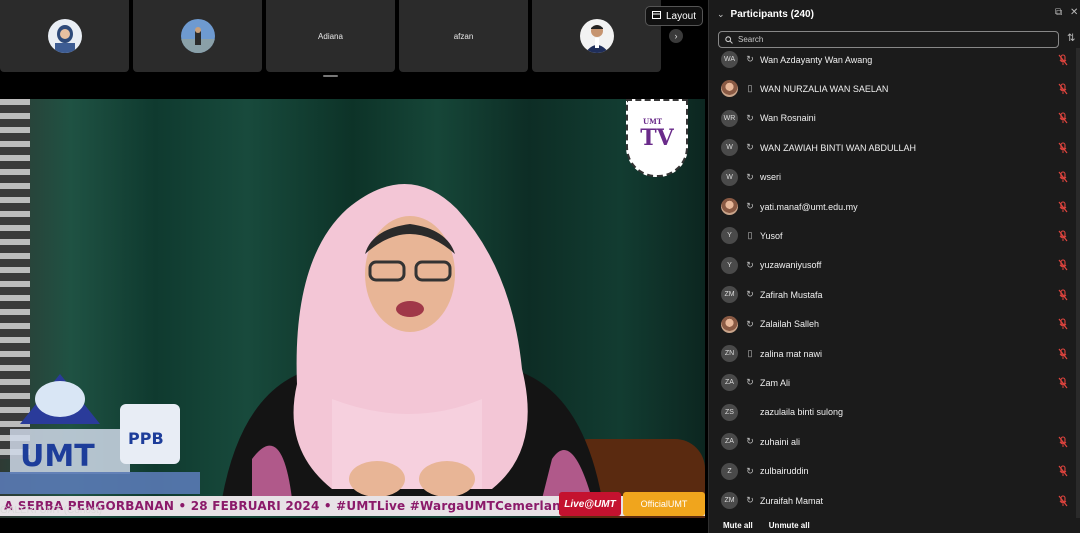 The width and height of the screenshot is (1080, 533). What do you see at coordinates (894, 324) in the screenshot?
I see `participant-row: ↻ Zalailah Salleh` at bounding box center [894, 324].